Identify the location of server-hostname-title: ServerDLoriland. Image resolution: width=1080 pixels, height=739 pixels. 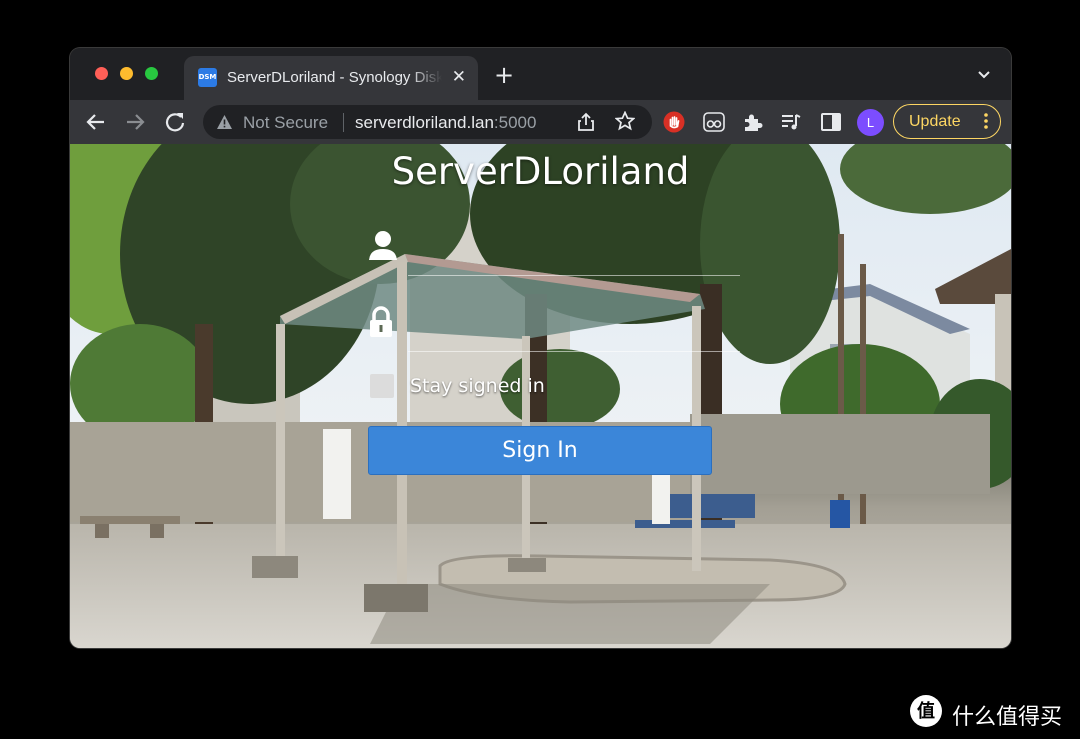
(540, 171).